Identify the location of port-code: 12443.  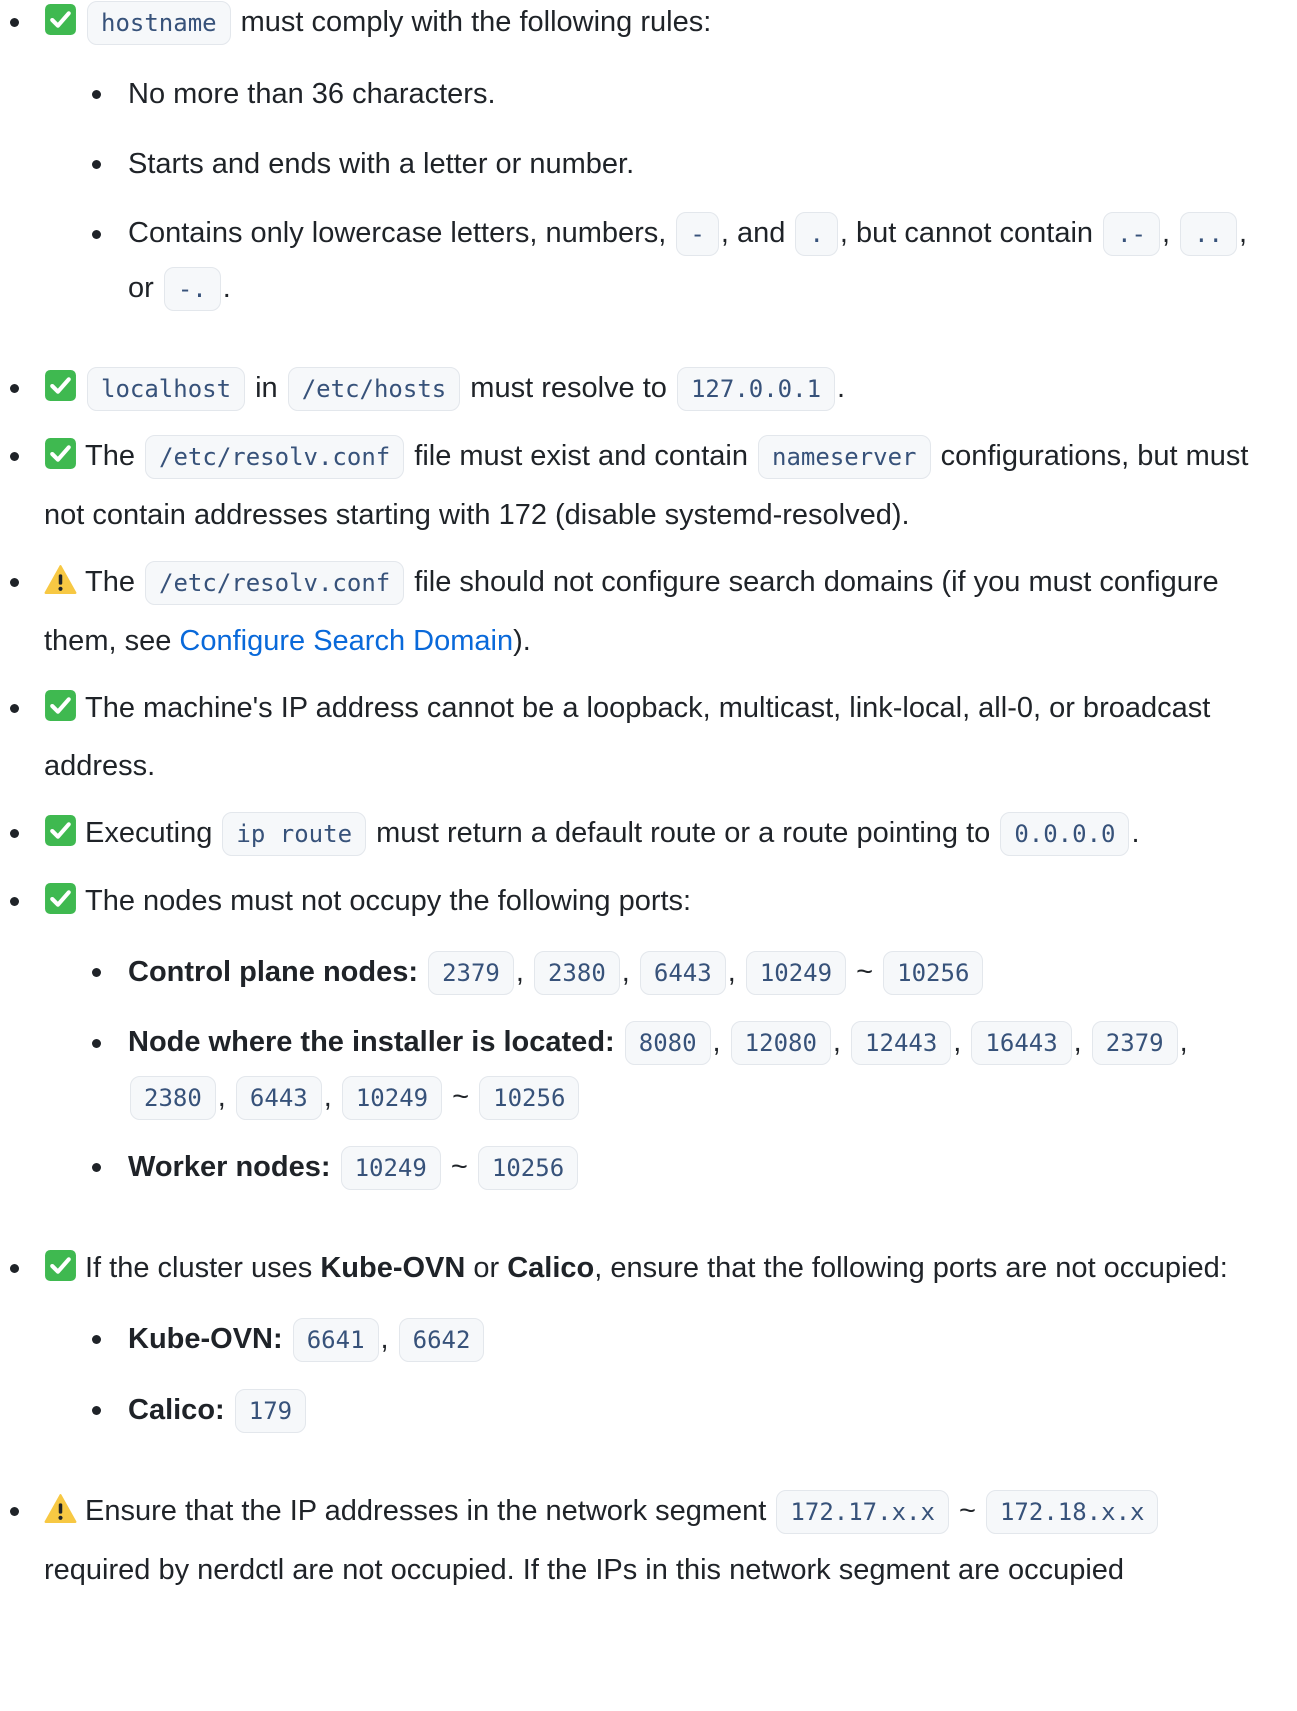
(901, 1043).